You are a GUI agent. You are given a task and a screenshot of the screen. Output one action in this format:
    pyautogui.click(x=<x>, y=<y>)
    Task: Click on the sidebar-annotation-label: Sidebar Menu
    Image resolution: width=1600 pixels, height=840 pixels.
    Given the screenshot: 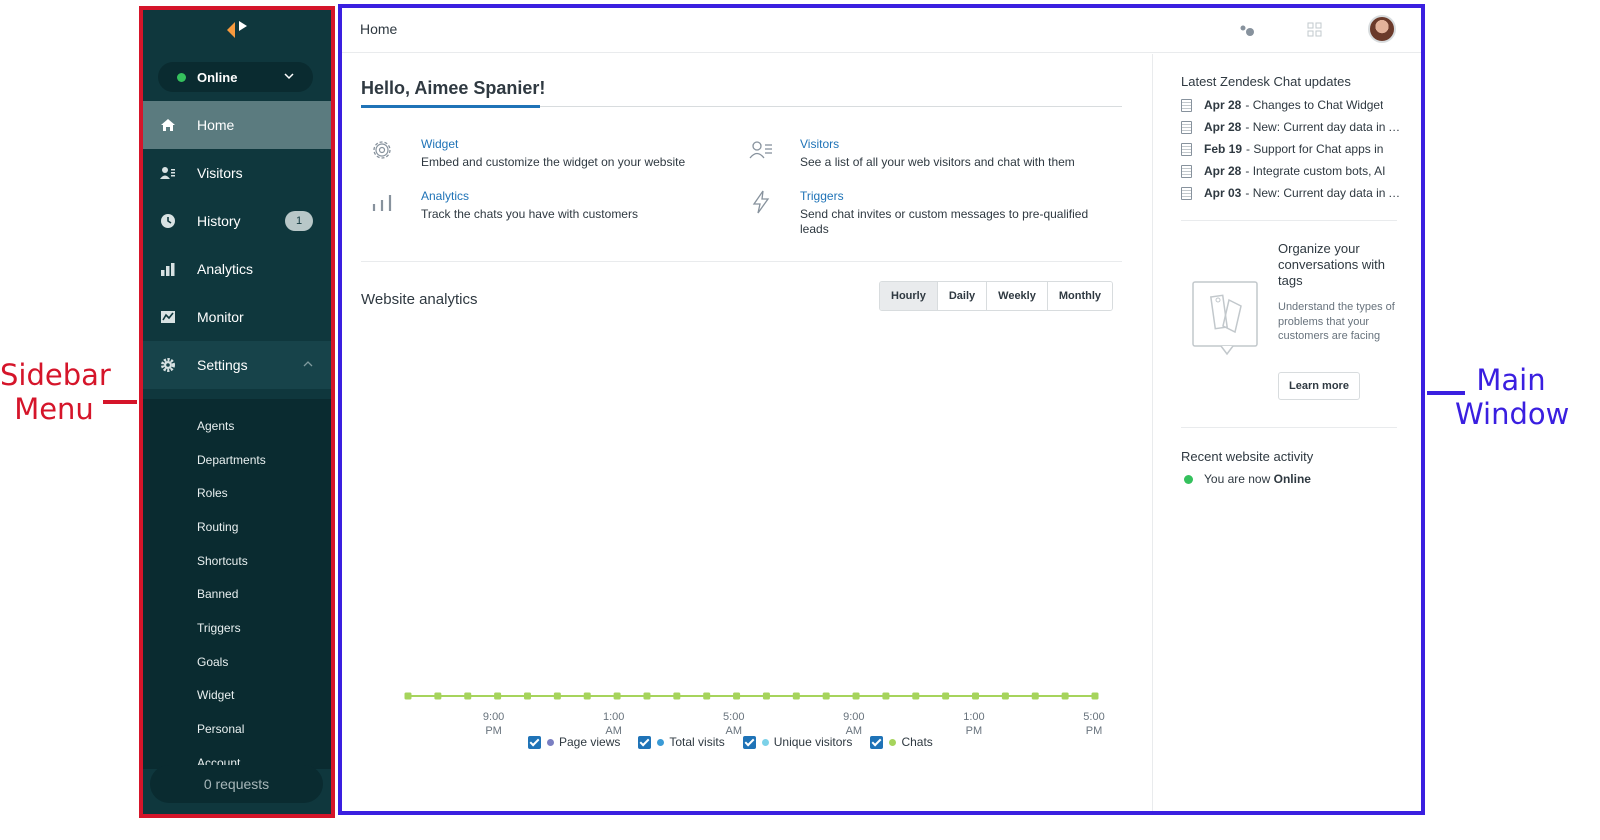 What is the action you would take?
    pyautogui.click(x=55, y=392)
    